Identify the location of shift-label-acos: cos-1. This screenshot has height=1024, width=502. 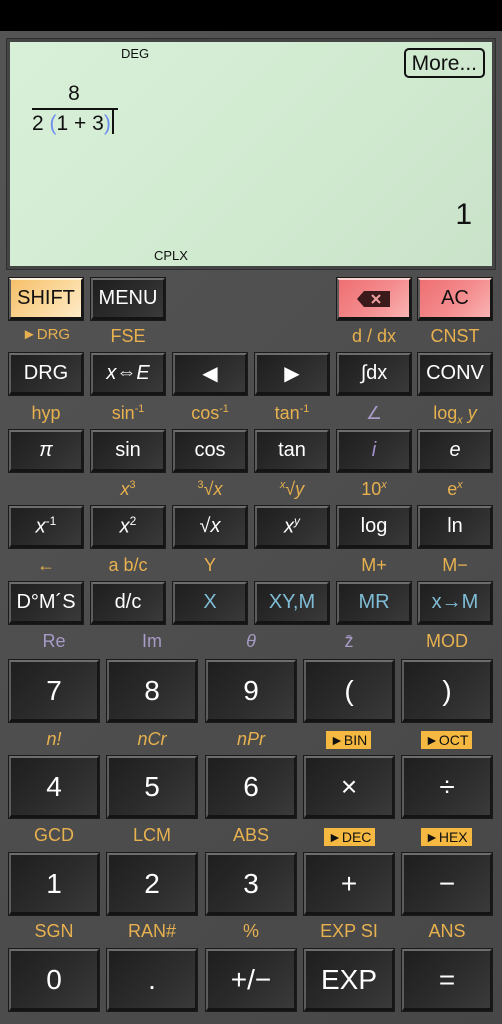
(210, 413).